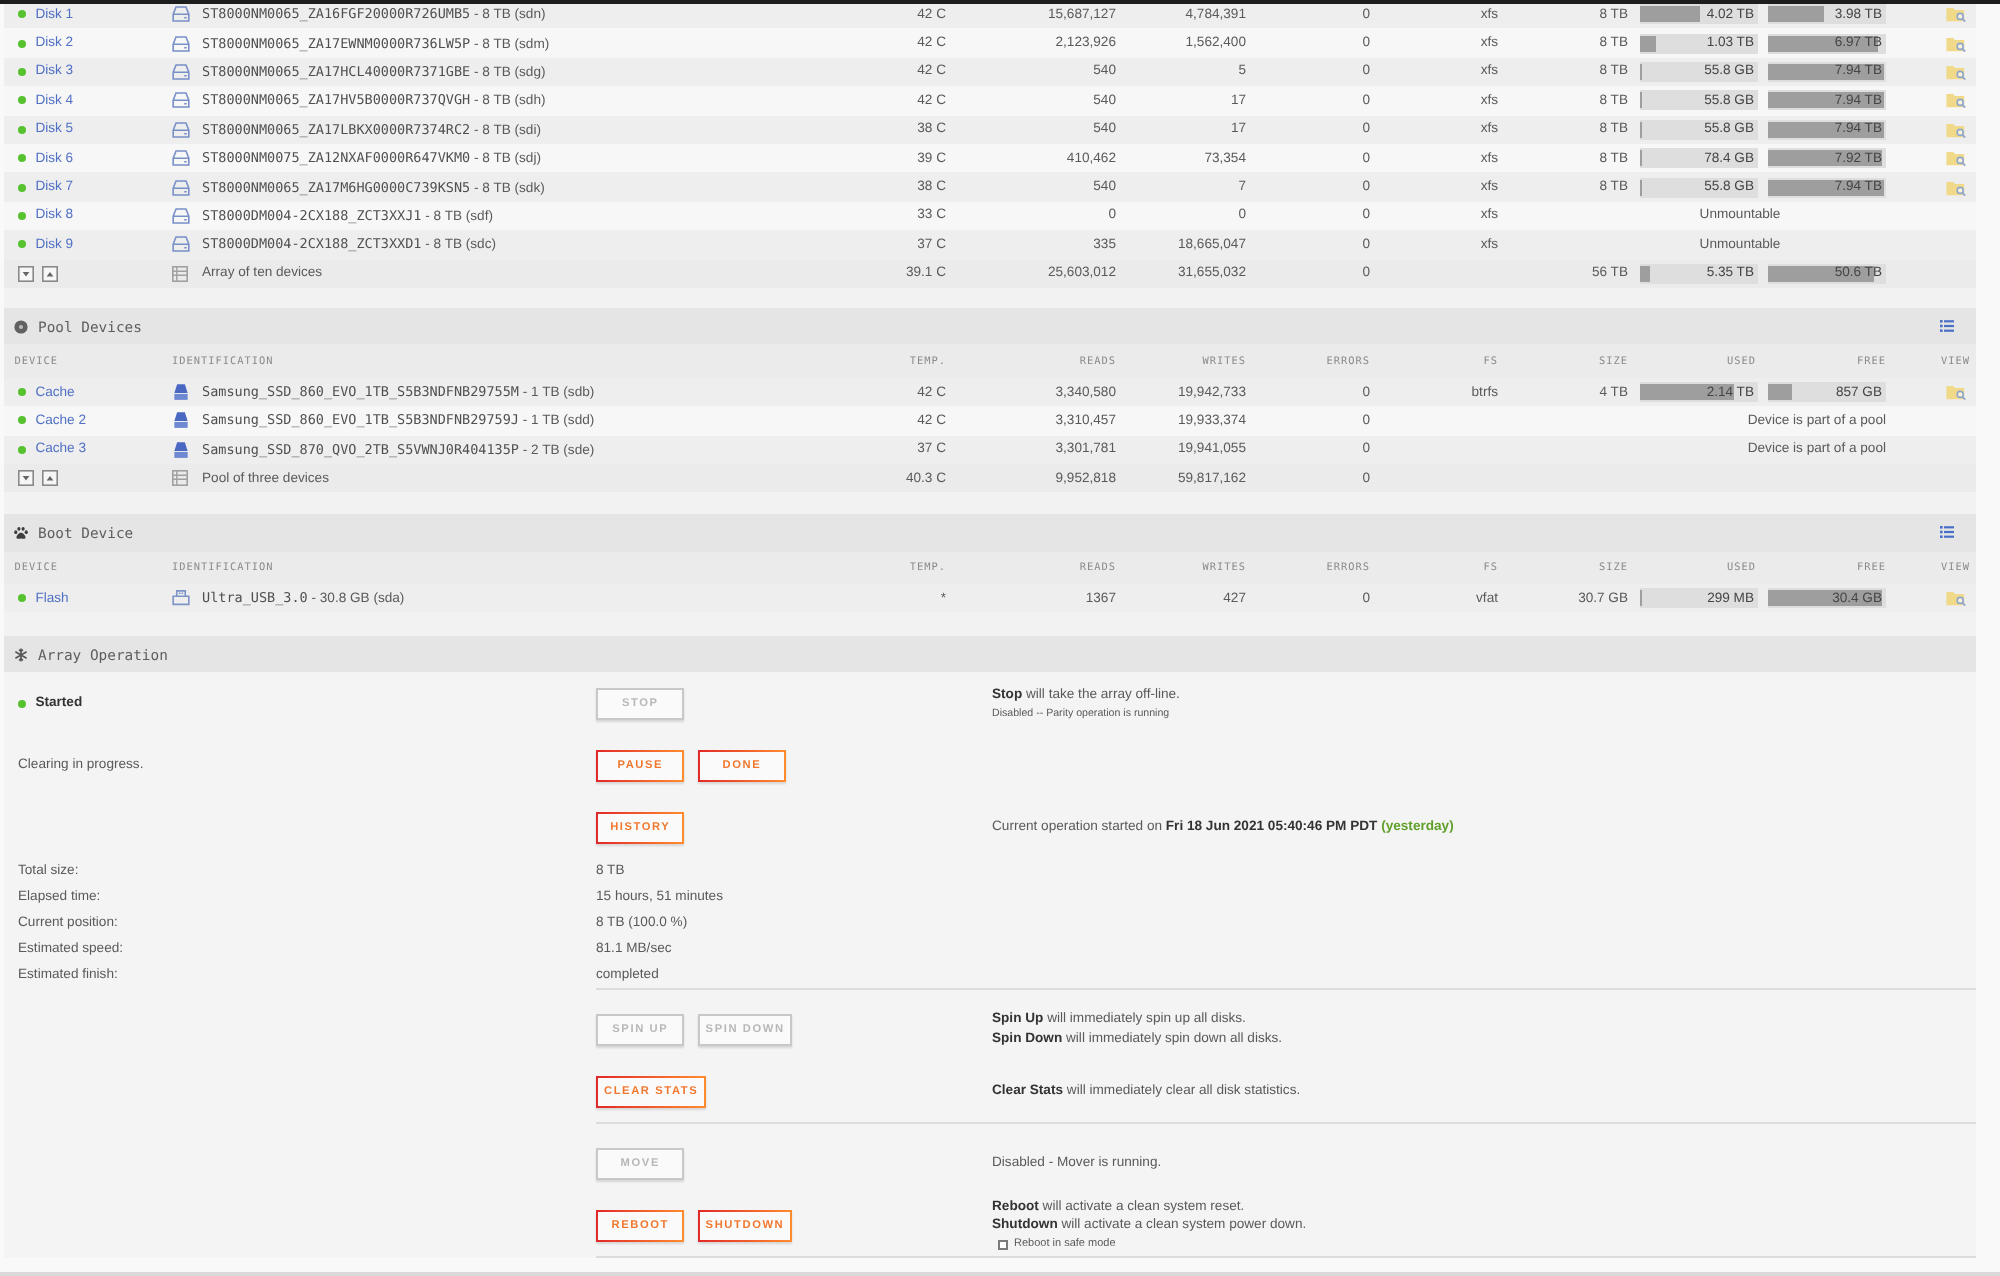 This screenshot has height=1276, width=2000. I want to click on usb-stick-icon, so click(181, 598).